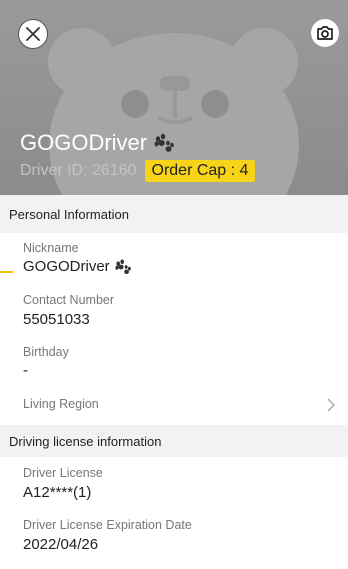 This screenshot has height=569, width=348. Describe the element at coordinates (25, 370) in the screenshot. I see `birthday-value: -` at that location.